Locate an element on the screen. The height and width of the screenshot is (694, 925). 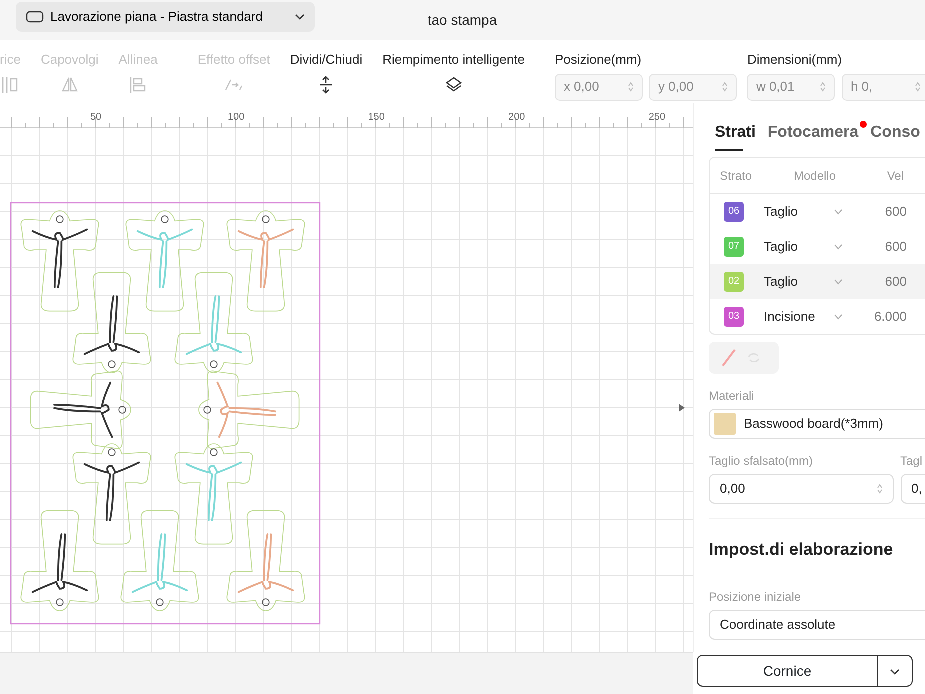
field-label: Taglio sfalsato(mm) is located at coordinates (761, 461).